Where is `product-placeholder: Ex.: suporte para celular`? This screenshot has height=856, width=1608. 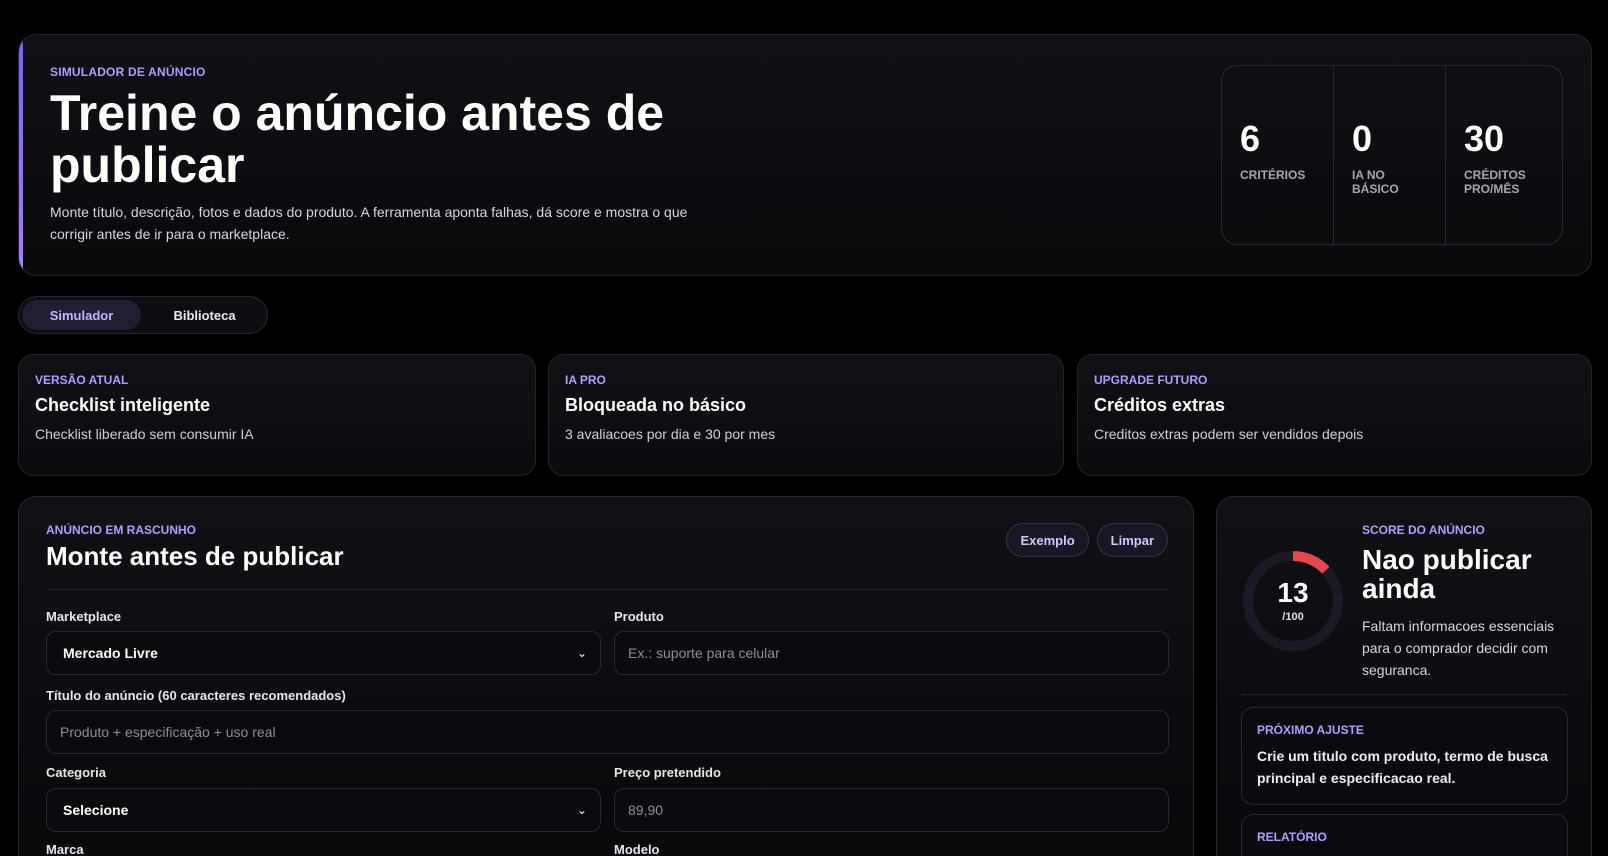
product-placeholder: Ex.: suporte para celular is located at coordinates (704, 653).